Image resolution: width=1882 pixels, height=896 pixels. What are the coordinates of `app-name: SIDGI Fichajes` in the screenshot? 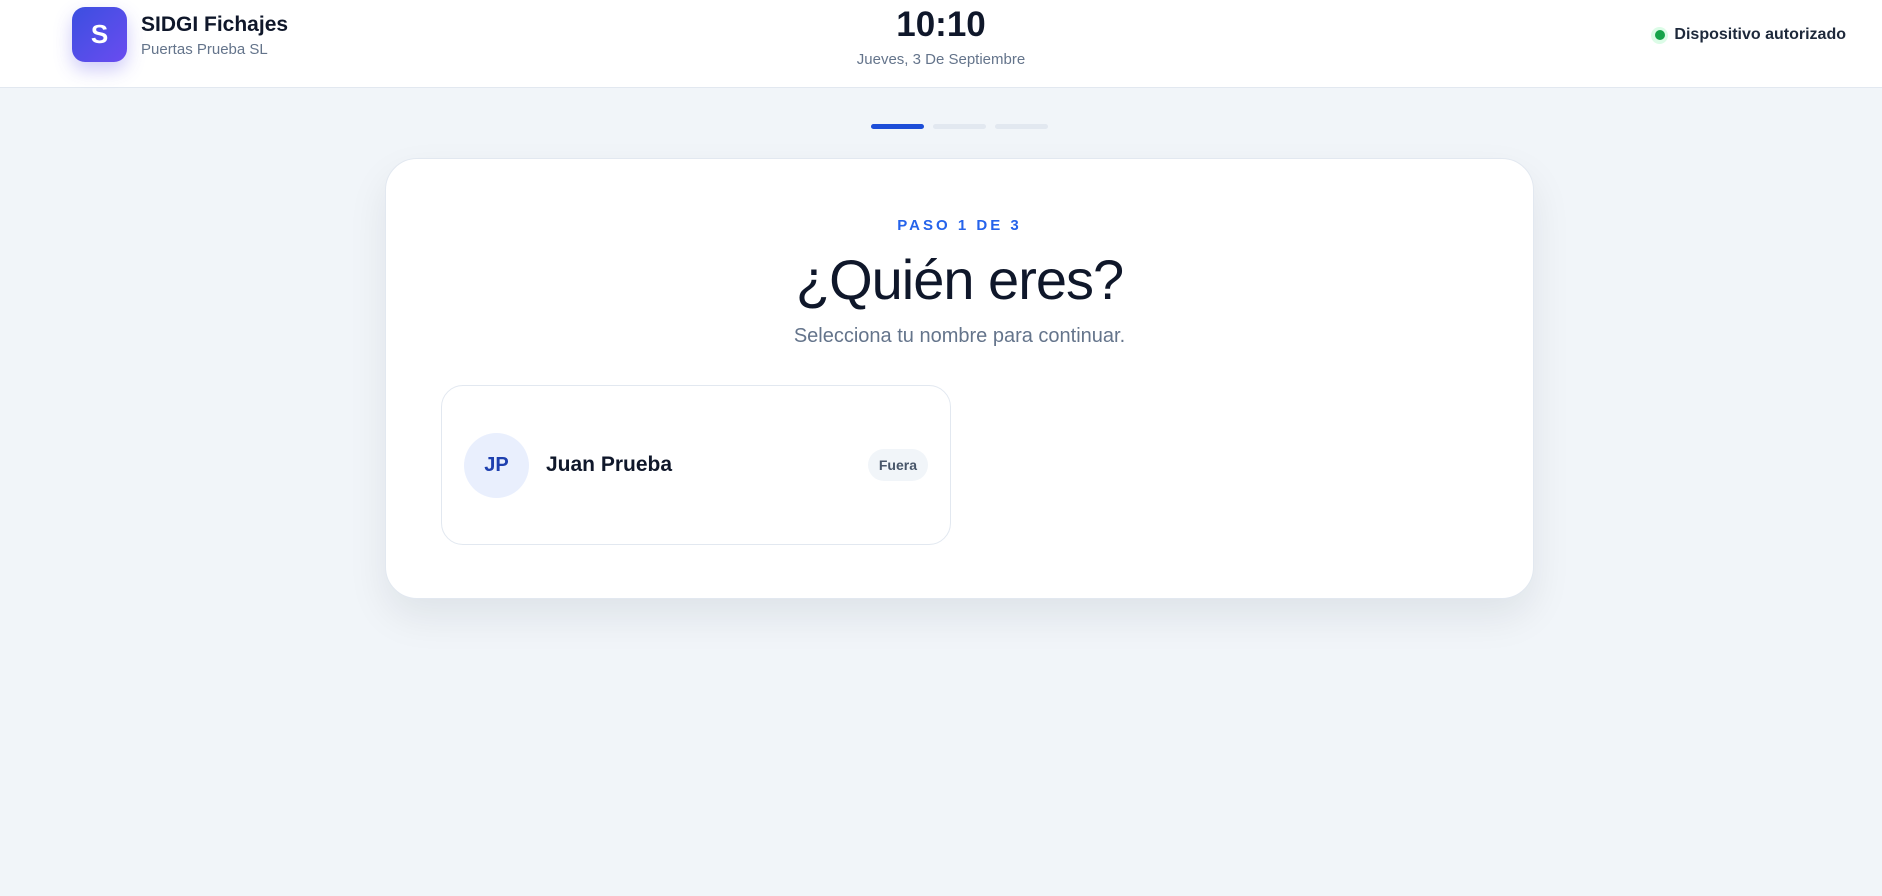 It's located at (215, 24).